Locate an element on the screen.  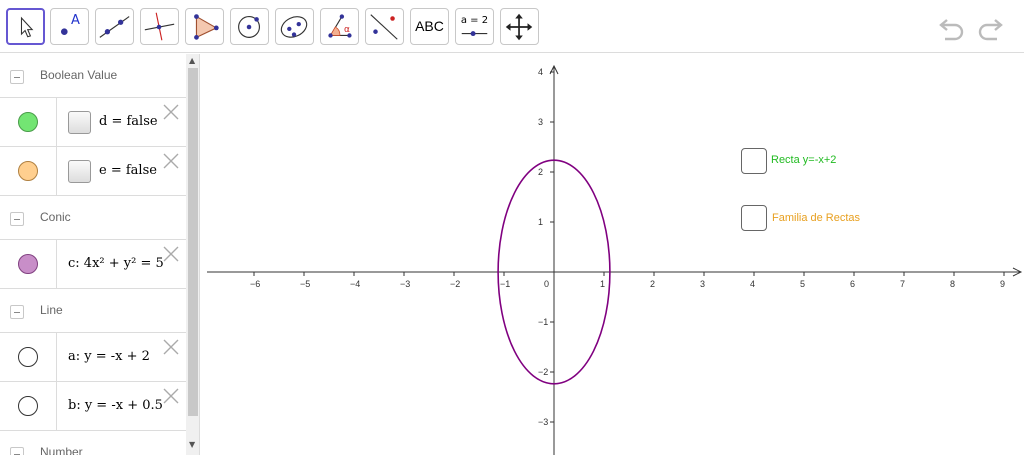
perpendicular-line-icon is located at coordinates (159, 26).